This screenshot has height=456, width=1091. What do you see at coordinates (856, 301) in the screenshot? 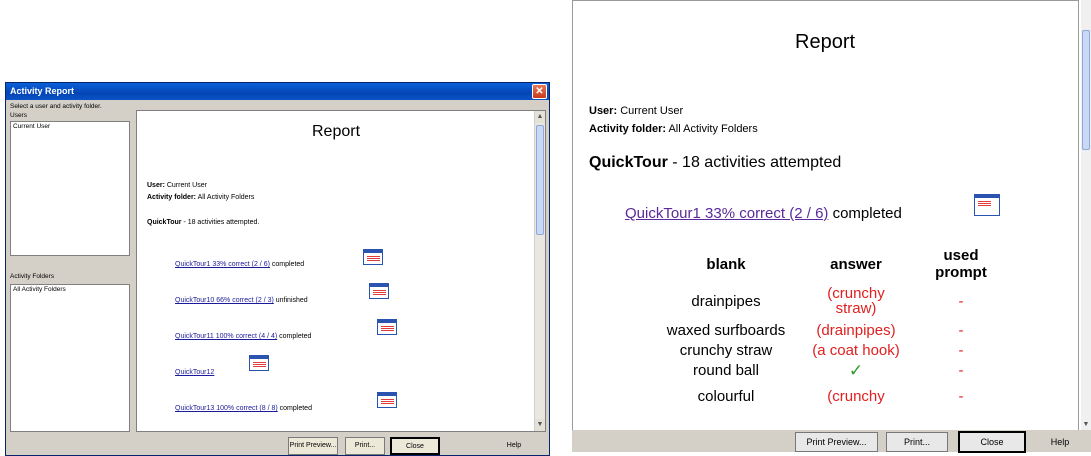
I see `answer-cell: (crunchy straw)` at bounding box center [856, 301].